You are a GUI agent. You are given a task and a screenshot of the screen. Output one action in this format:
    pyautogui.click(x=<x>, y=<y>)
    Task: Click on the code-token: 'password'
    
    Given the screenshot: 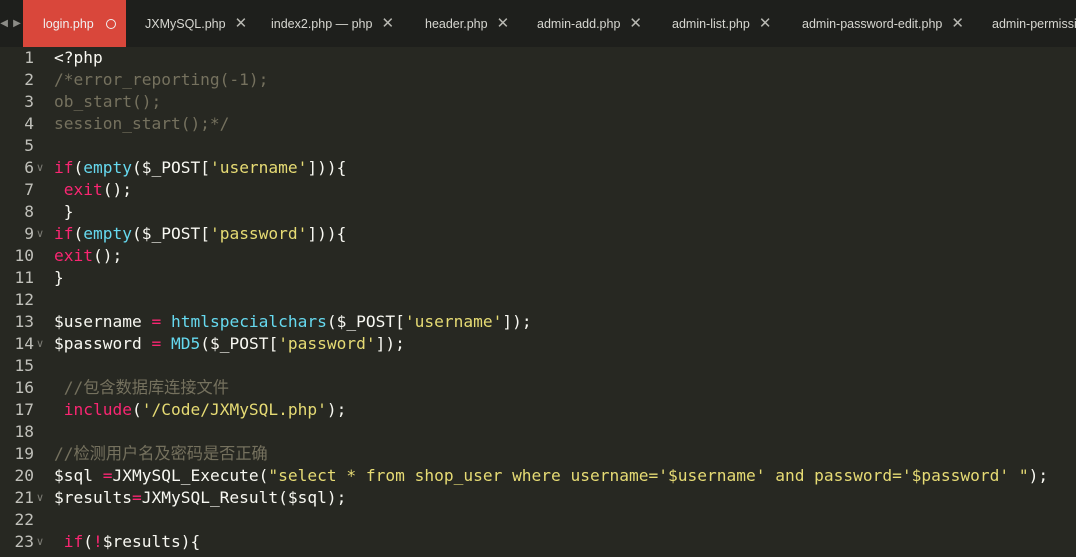 What is the action you would take?
    pyautogui.click(x=327, y=343)
    